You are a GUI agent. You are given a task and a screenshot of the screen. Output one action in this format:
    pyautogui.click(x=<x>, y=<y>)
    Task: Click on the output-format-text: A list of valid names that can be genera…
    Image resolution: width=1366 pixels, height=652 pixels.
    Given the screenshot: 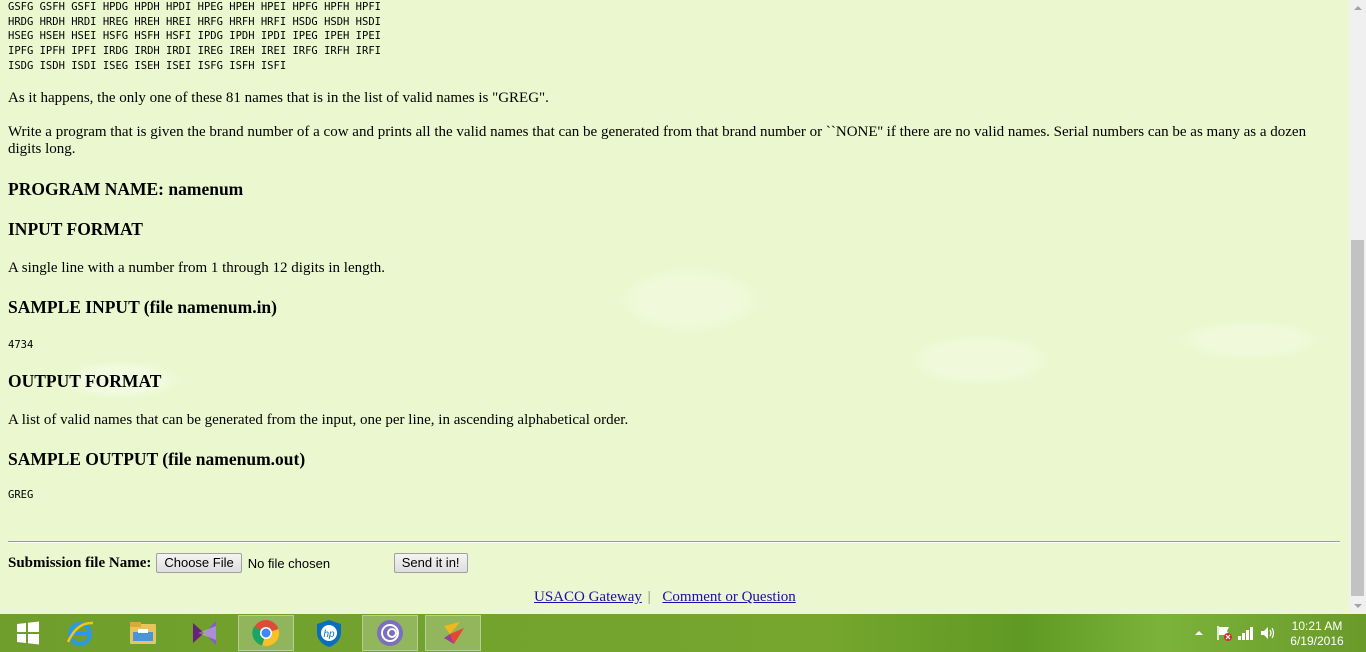 What is the action you would take?
    pyautogui.click(x=318, y=420)
    